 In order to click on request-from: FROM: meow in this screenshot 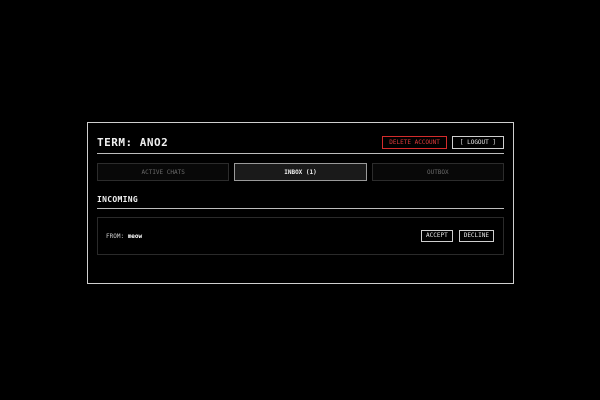, I will do `click(124, 236)`.